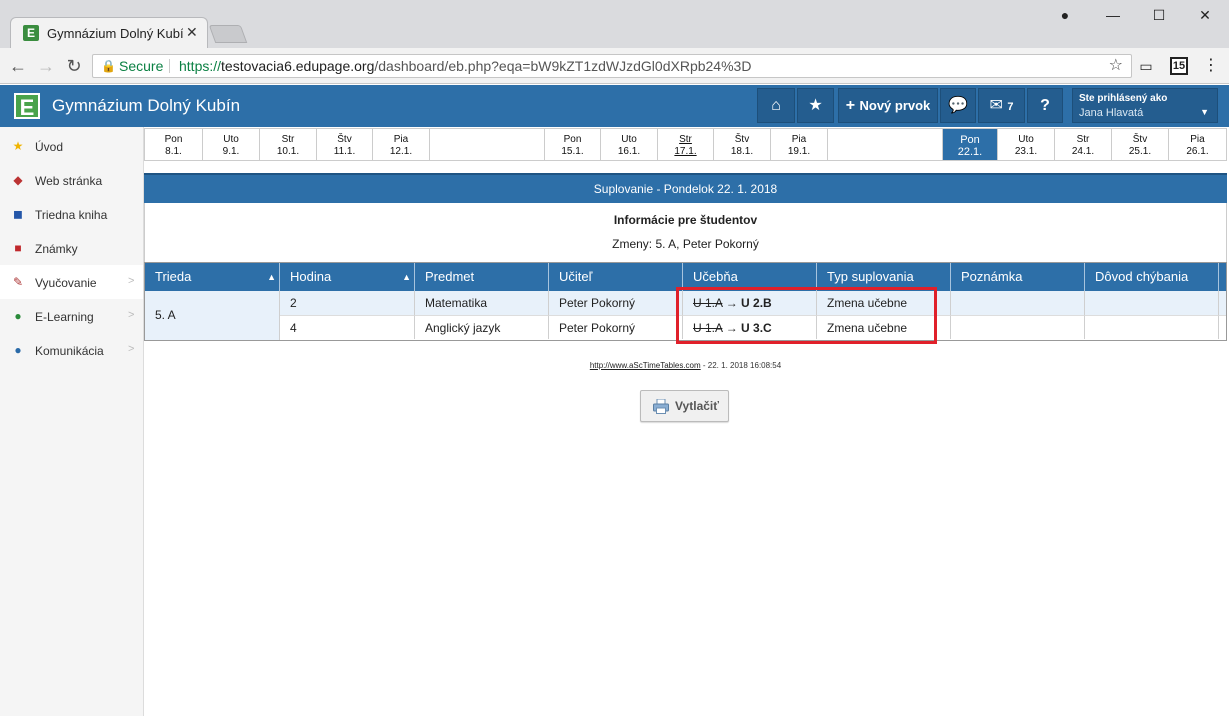 This screenshot has width=1229, height=716. I want to click on user-name: Jana Hlavatá, so click(1111, 113).